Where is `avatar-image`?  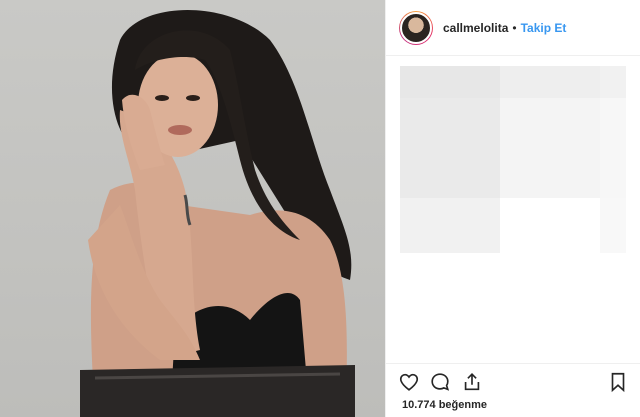
avatar-image is located at coordinates (416, 27).